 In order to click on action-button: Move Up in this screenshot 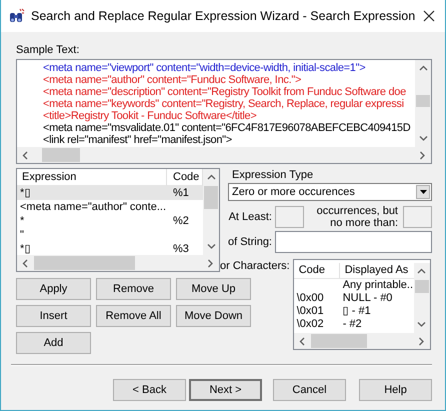, I will do `click(213, 289)`.